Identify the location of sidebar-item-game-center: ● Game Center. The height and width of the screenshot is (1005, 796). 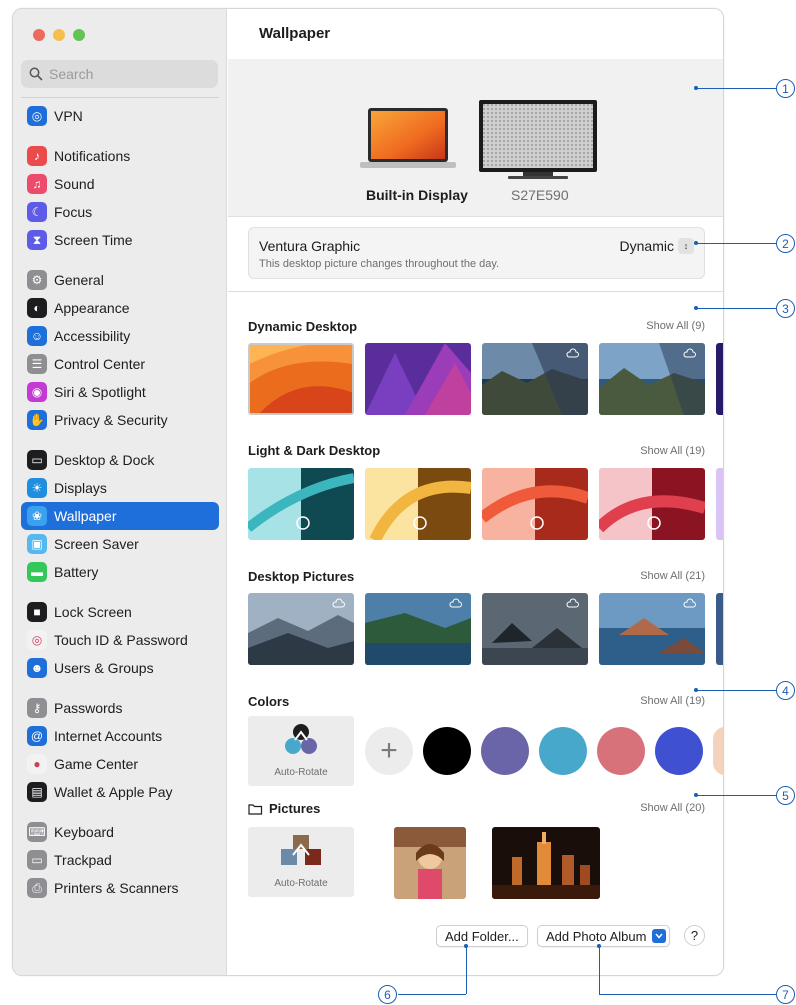
(120, 764).